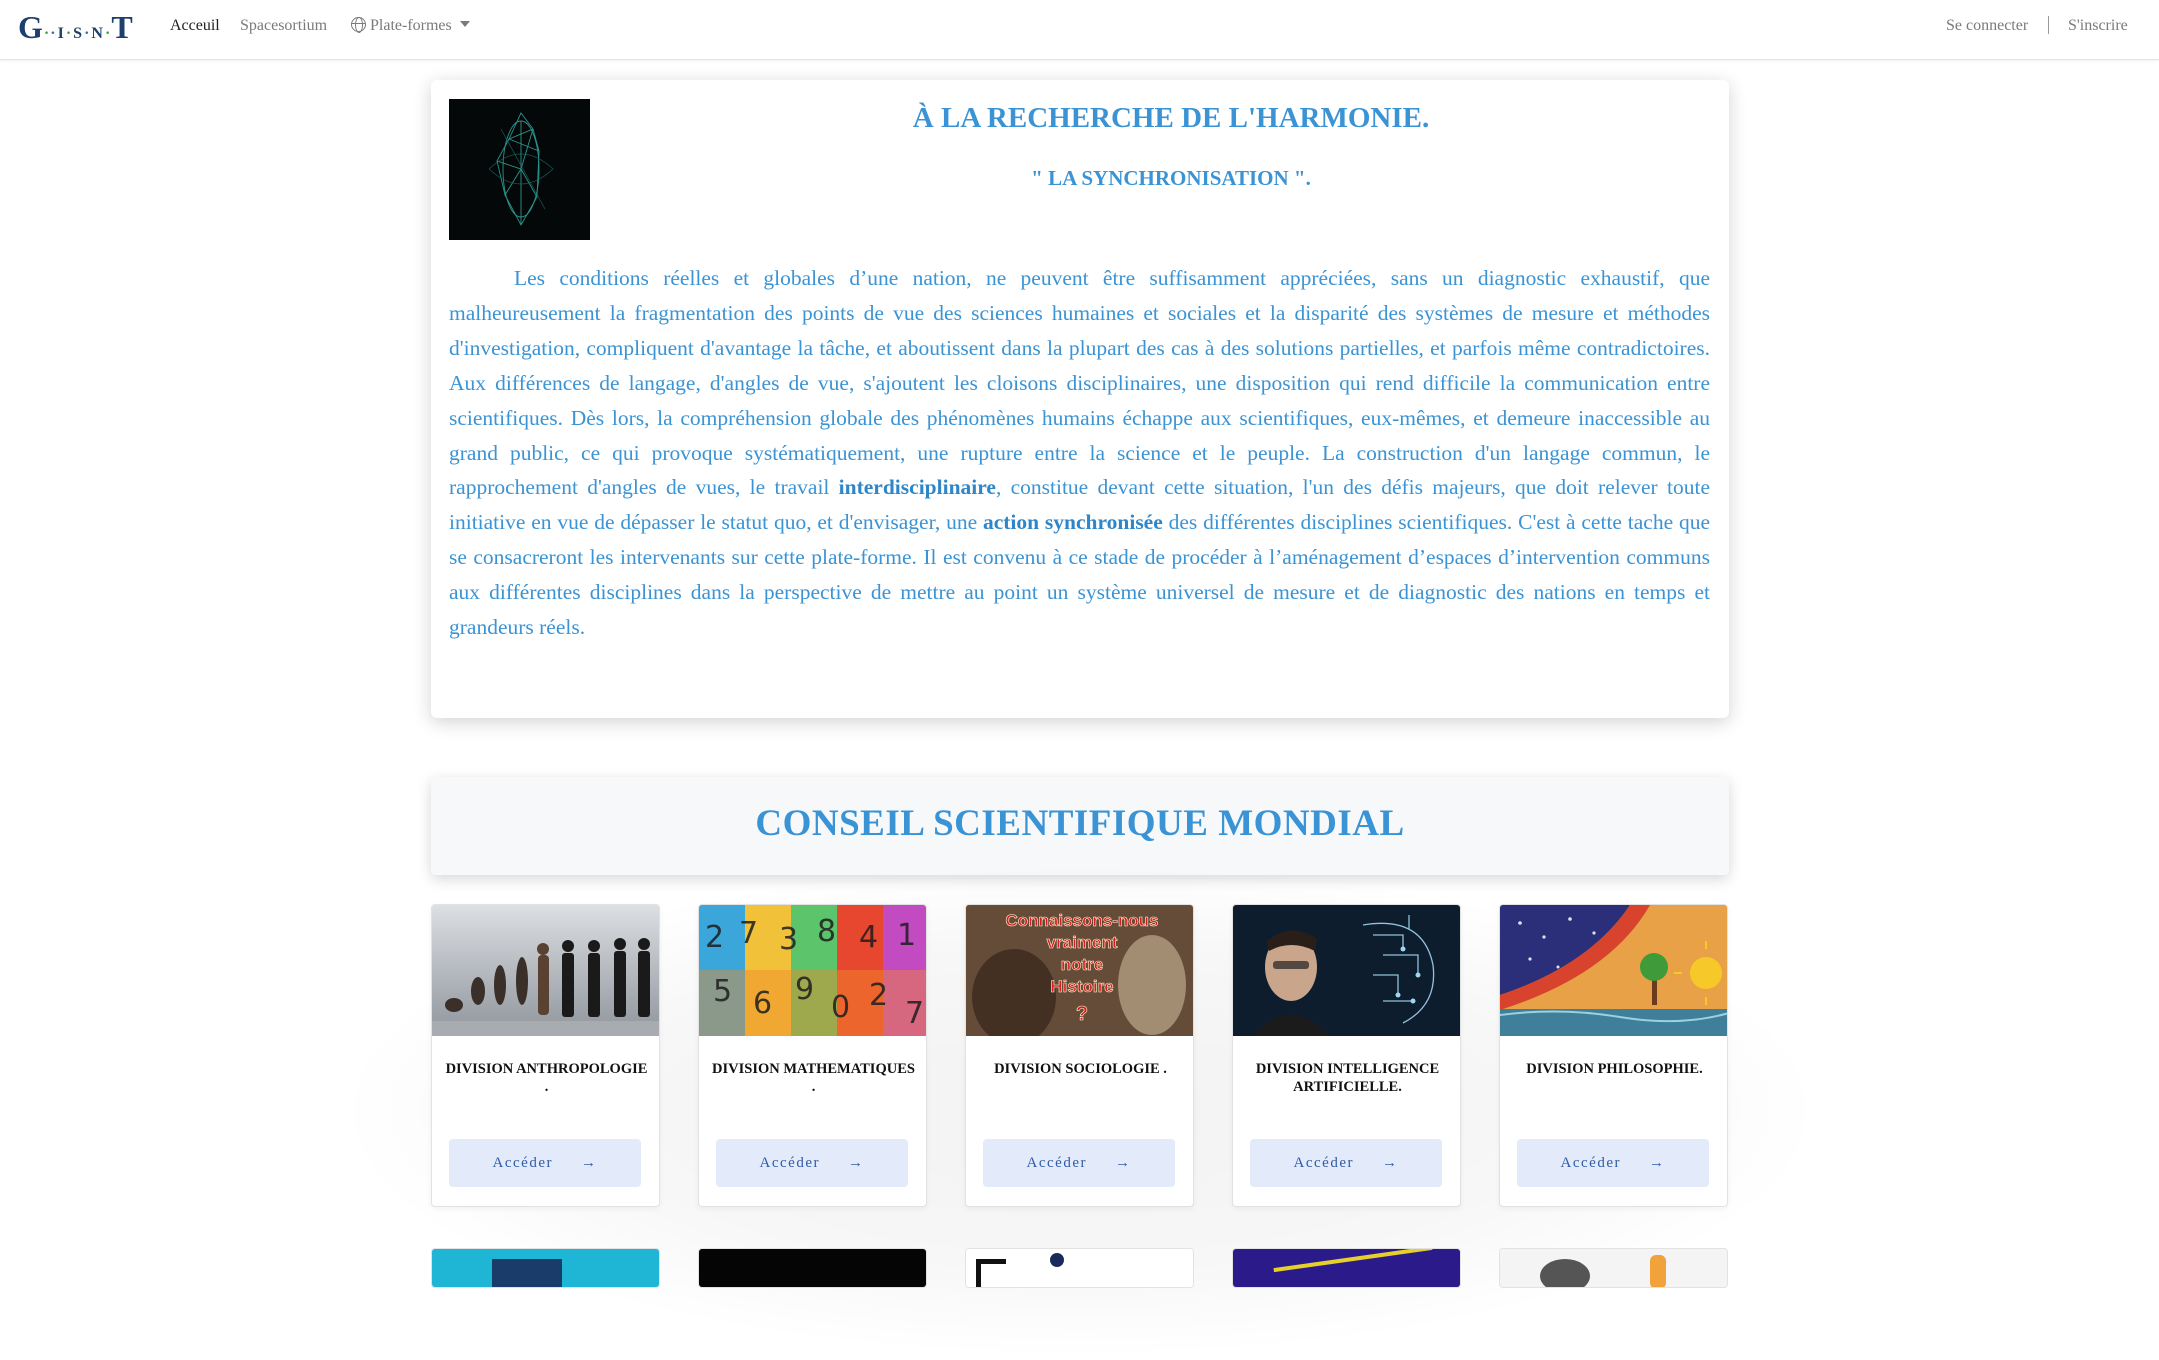  I want to click on nav-link-spacesortium: Spacesortium, so click(283, 26).